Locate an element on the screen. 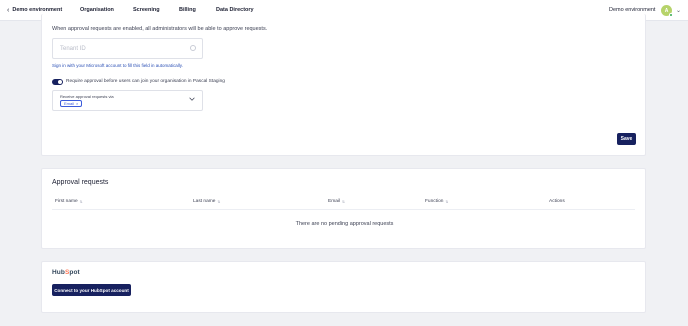 This screenshot has width=688, height=326. tenant-id-input: Tenant ID is located at coordinates (127, 48).